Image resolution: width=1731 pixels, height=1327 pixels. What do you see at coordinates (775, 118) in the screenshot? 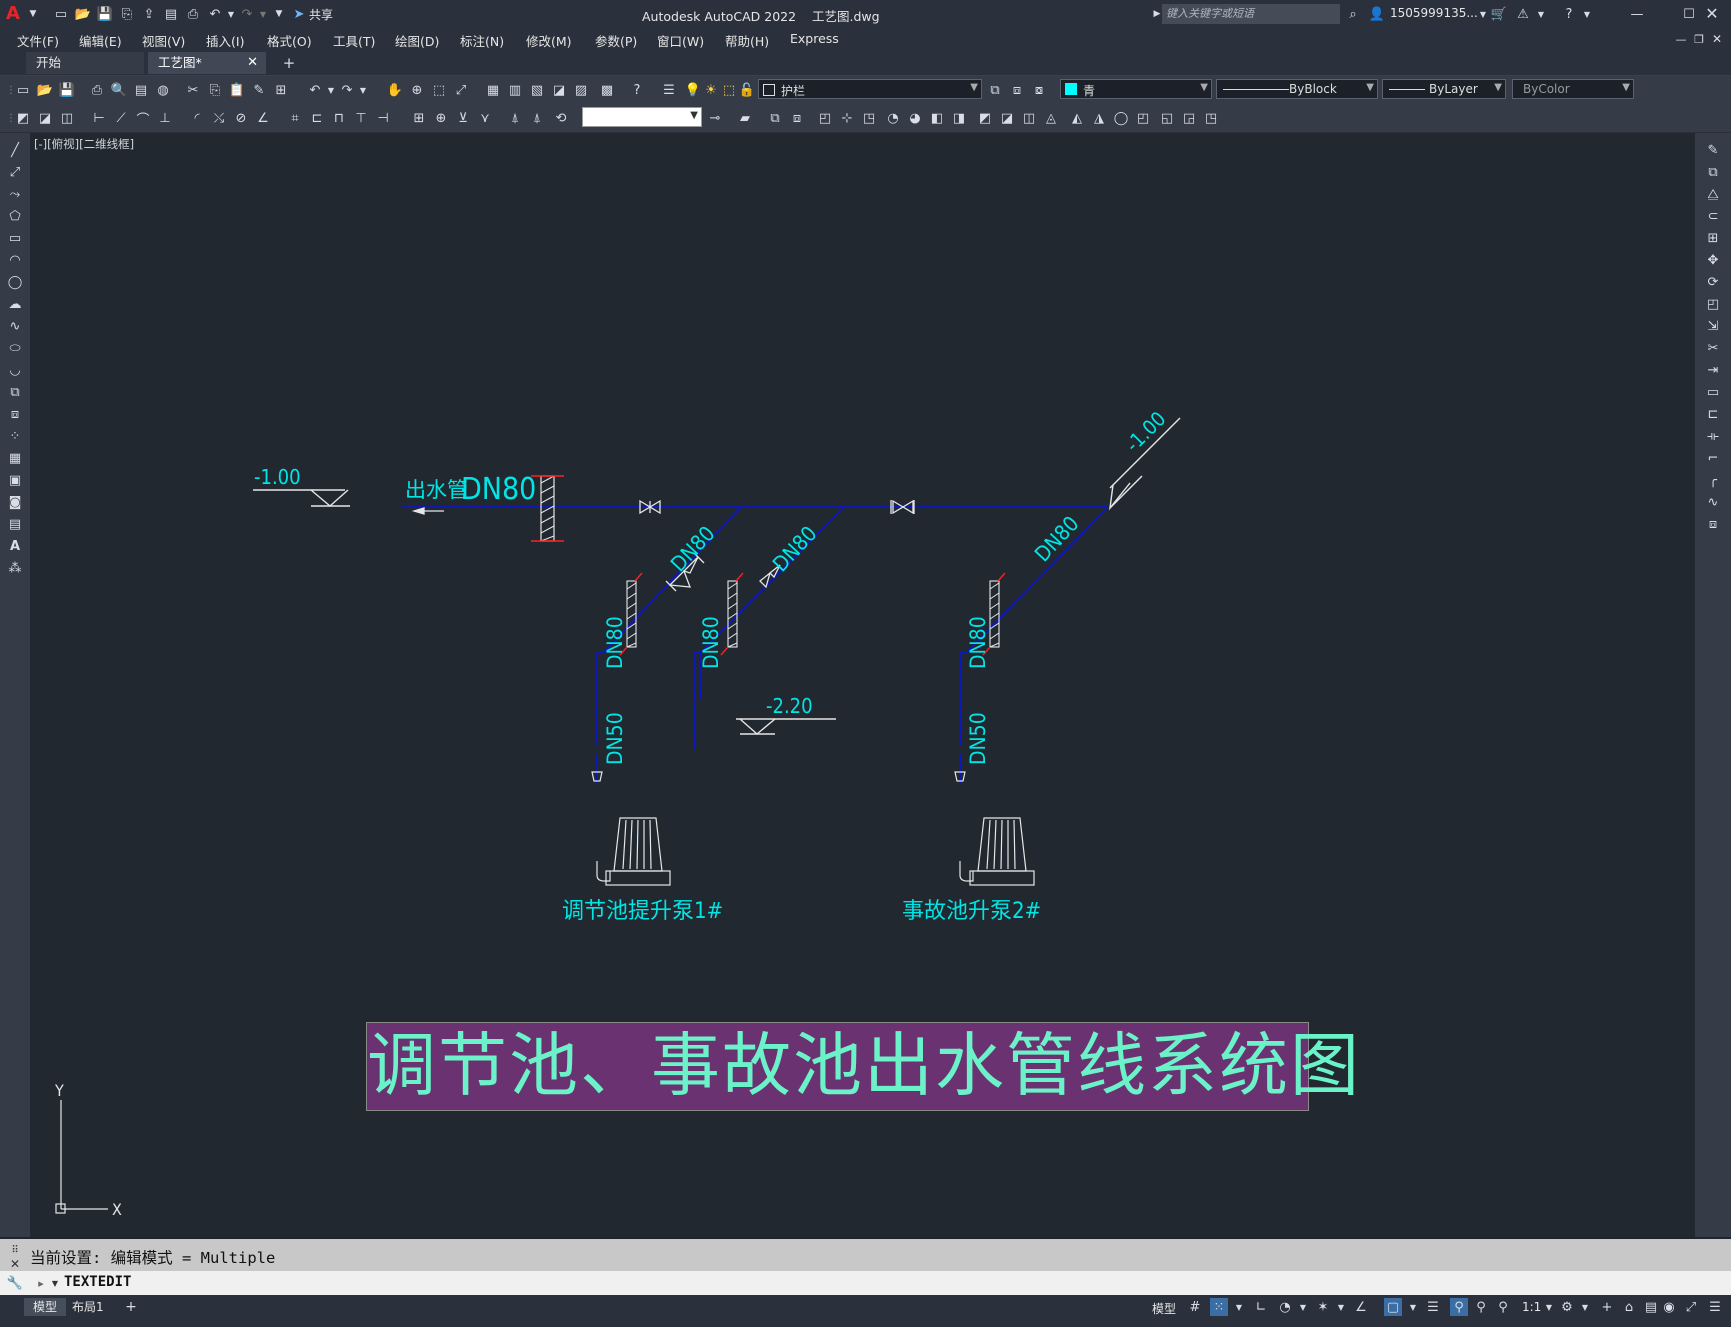
I see `copy-tool-icon: ⧉` at bounding box center [775, 118].